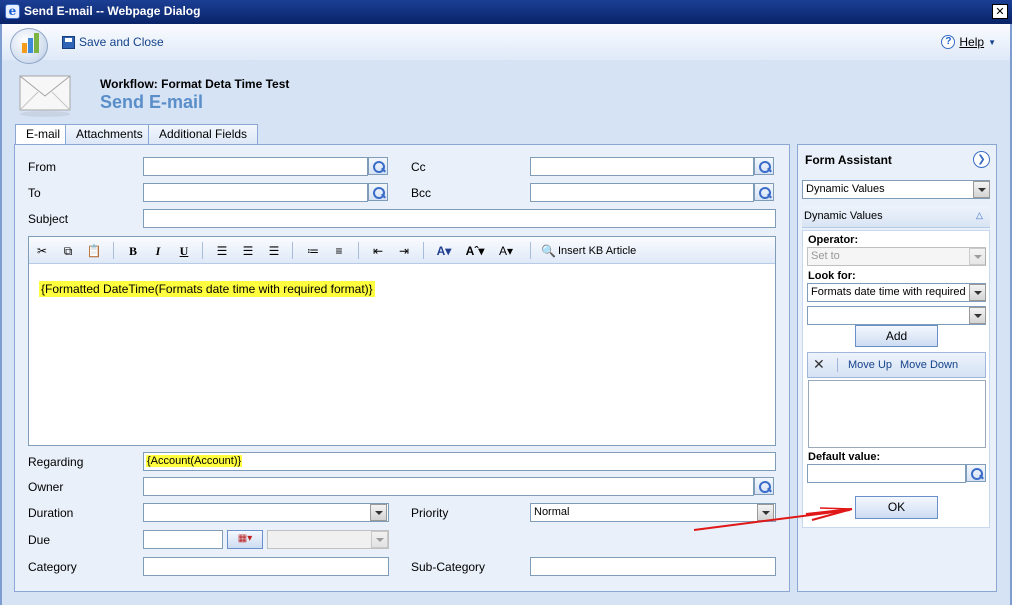 The height and width of the screenshot is (605, 1012). I want to click on increase-indent-icon: ⇥, so click(404, 251).